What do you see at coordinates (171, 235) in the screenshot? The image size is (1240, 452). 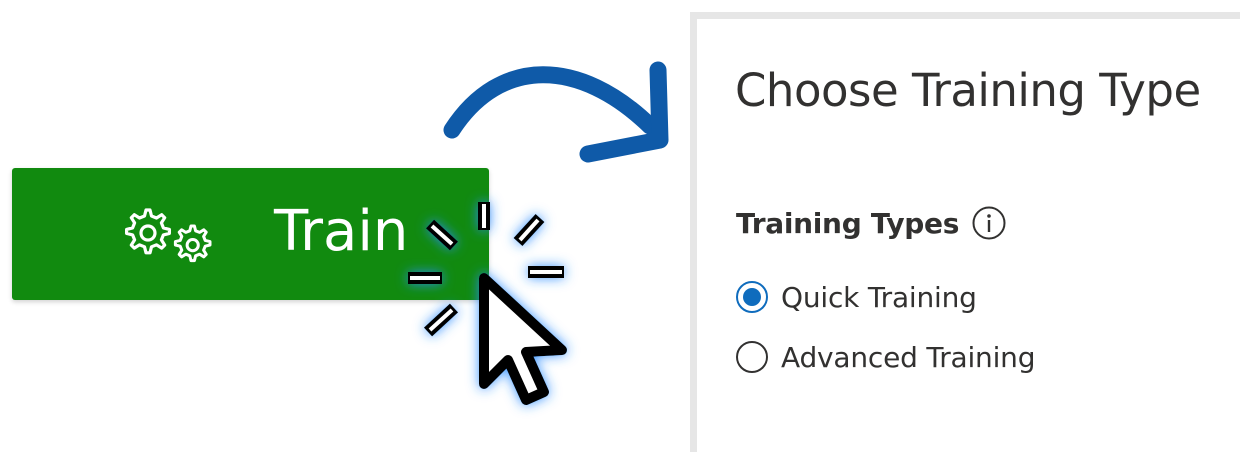 I see `gears-icon` at bounding box center [171, 235].